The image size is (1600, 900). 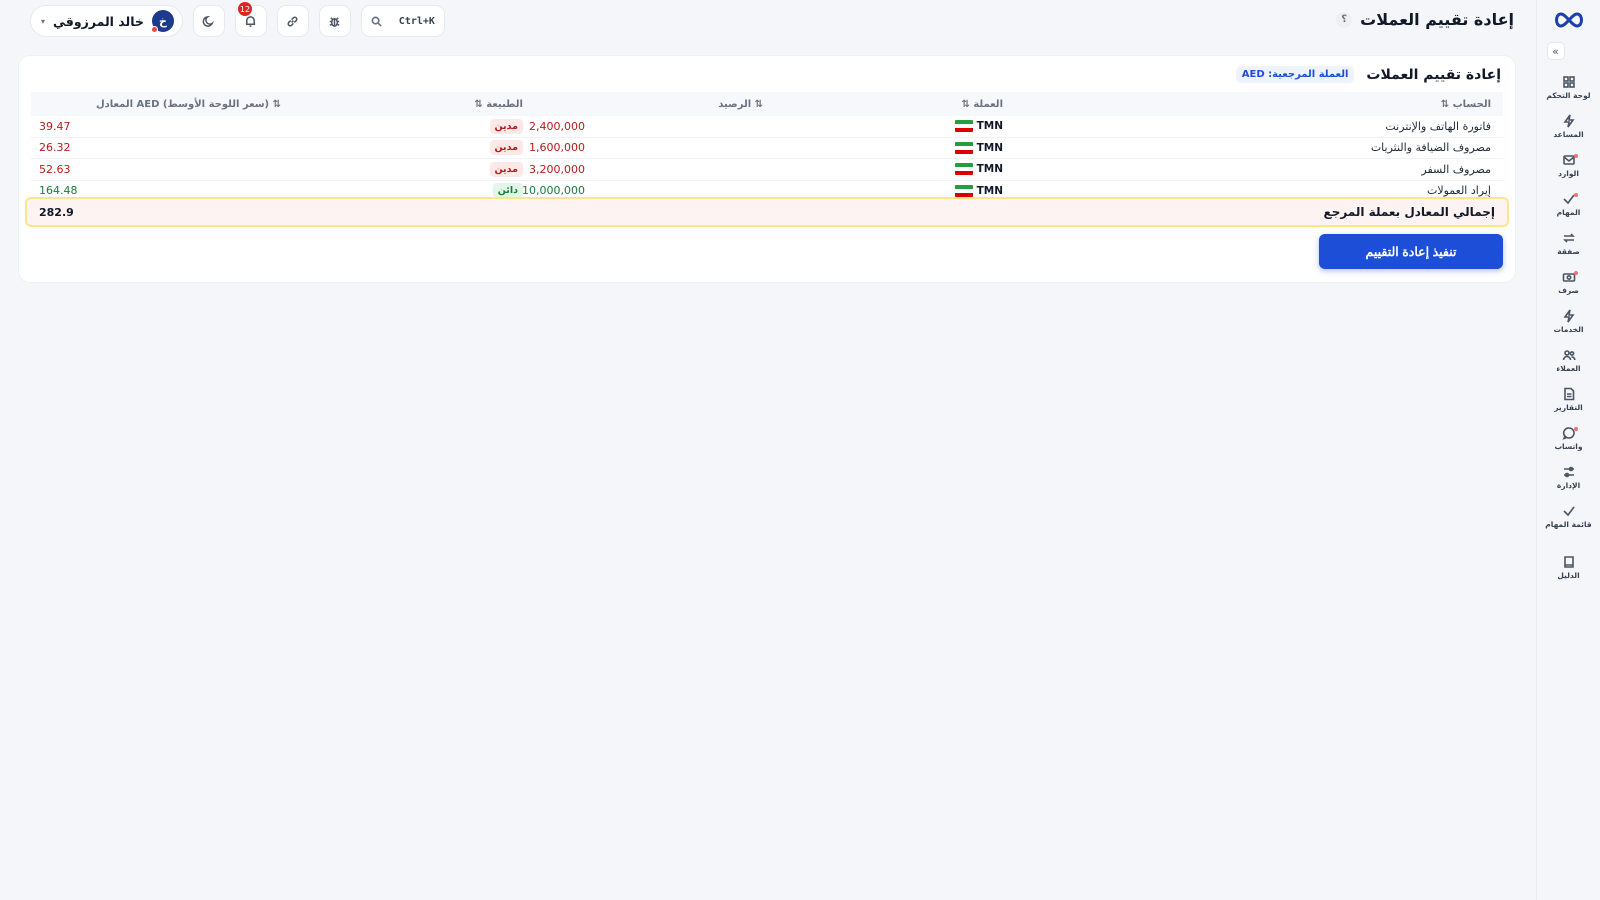 I want to click on collapse-sidebar-button: », so click(x=1555, y=51).